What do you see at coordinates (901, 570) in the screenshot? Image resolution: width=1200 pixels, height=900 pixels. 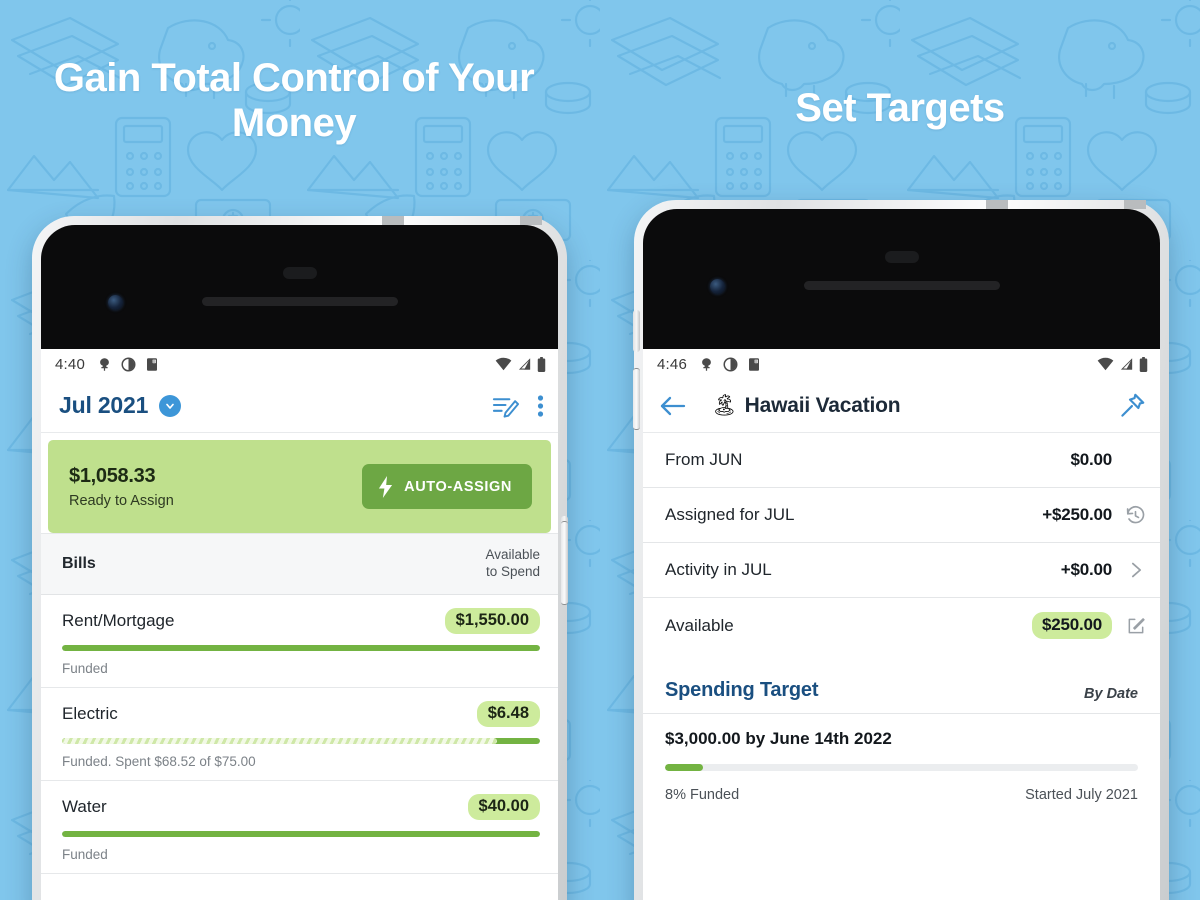 I see `detail-row-activity: Activity in JUL +$0.00` at bounding box center [901, 570].